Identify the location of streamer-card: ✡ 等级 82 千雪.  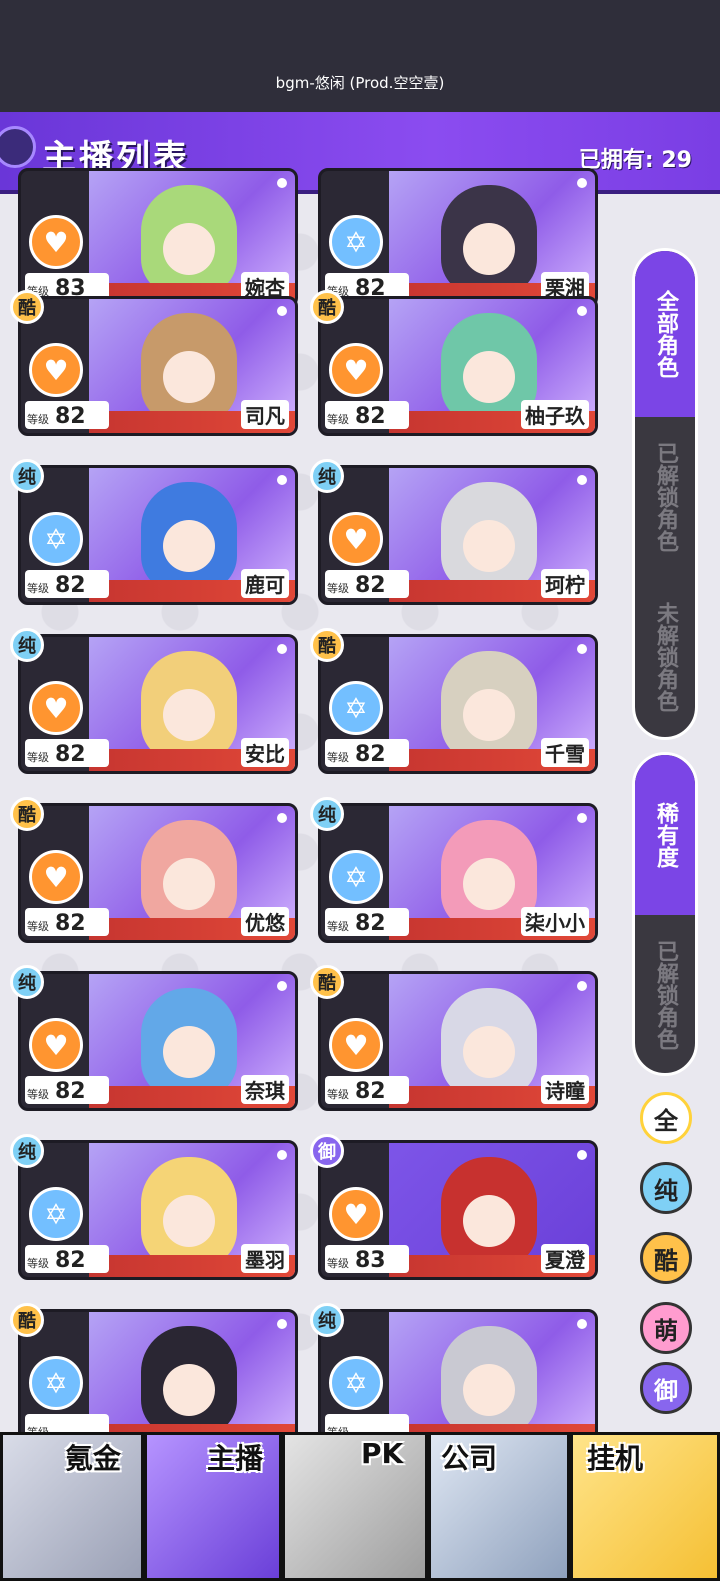
(458, 704).